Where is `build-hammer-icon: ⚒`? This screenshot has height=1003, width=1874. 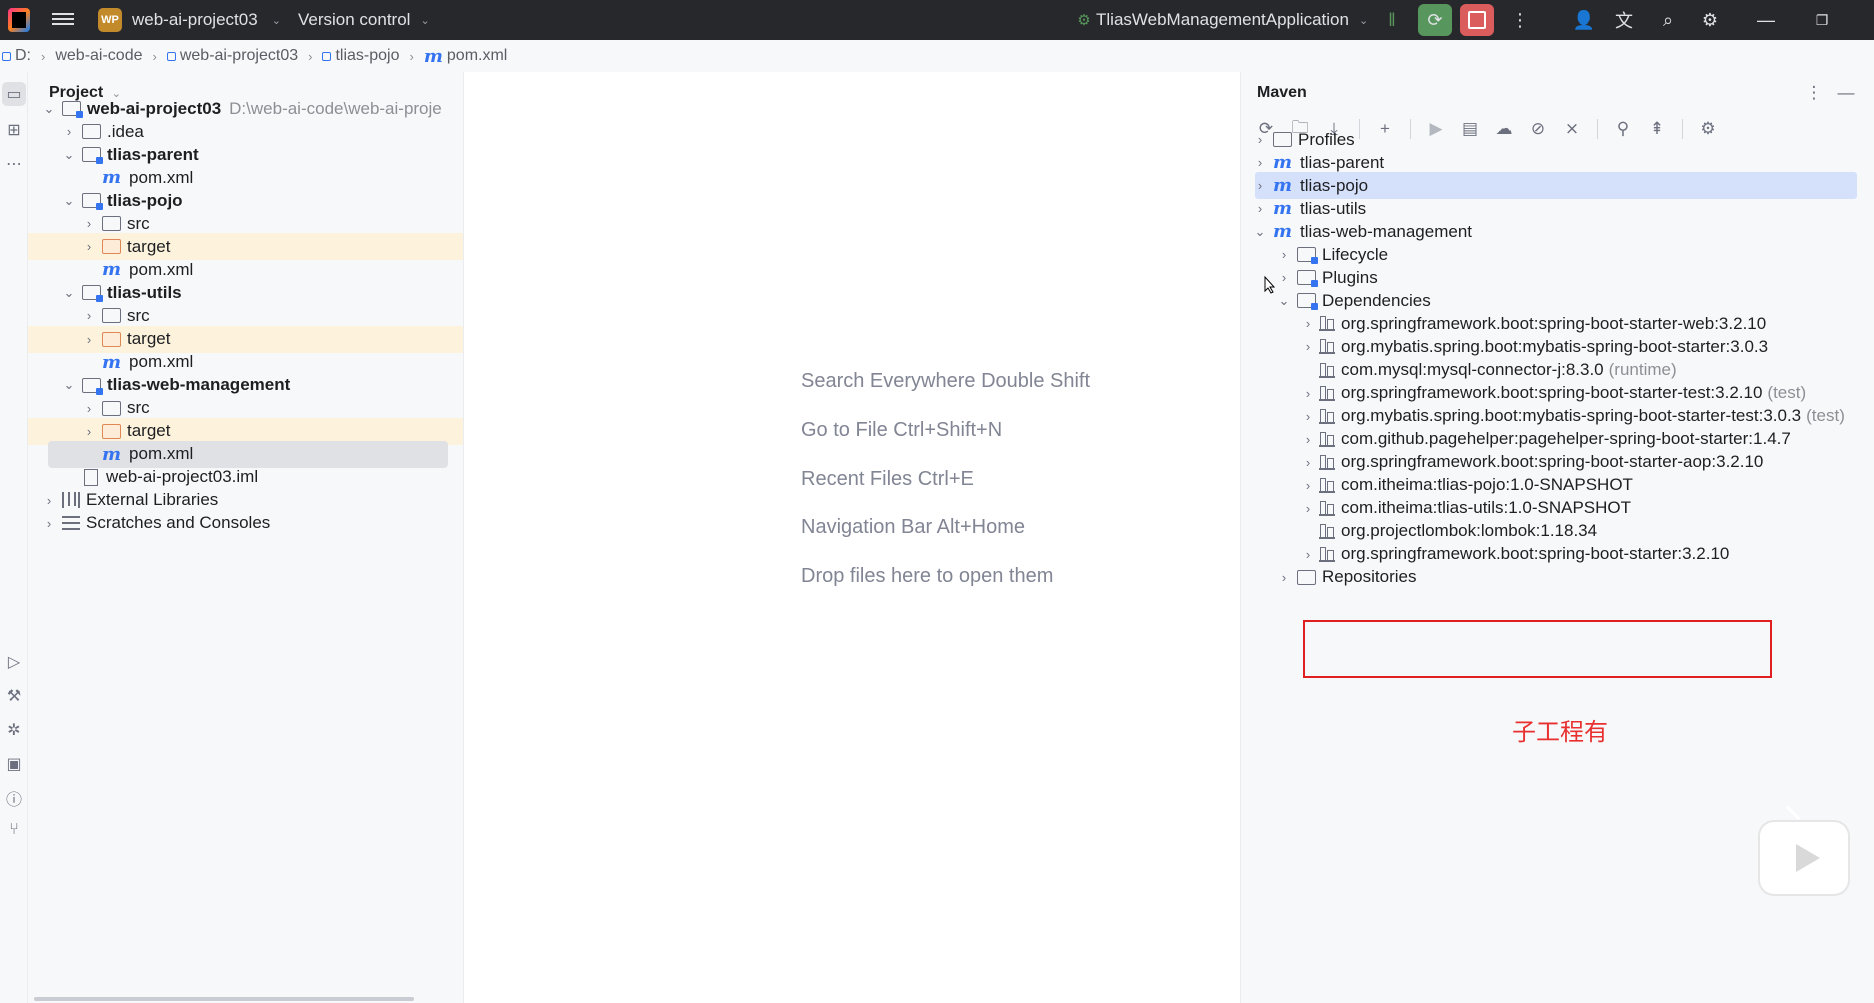
build-hammer-icon: ⚒ is located at coordinates (14, 696).